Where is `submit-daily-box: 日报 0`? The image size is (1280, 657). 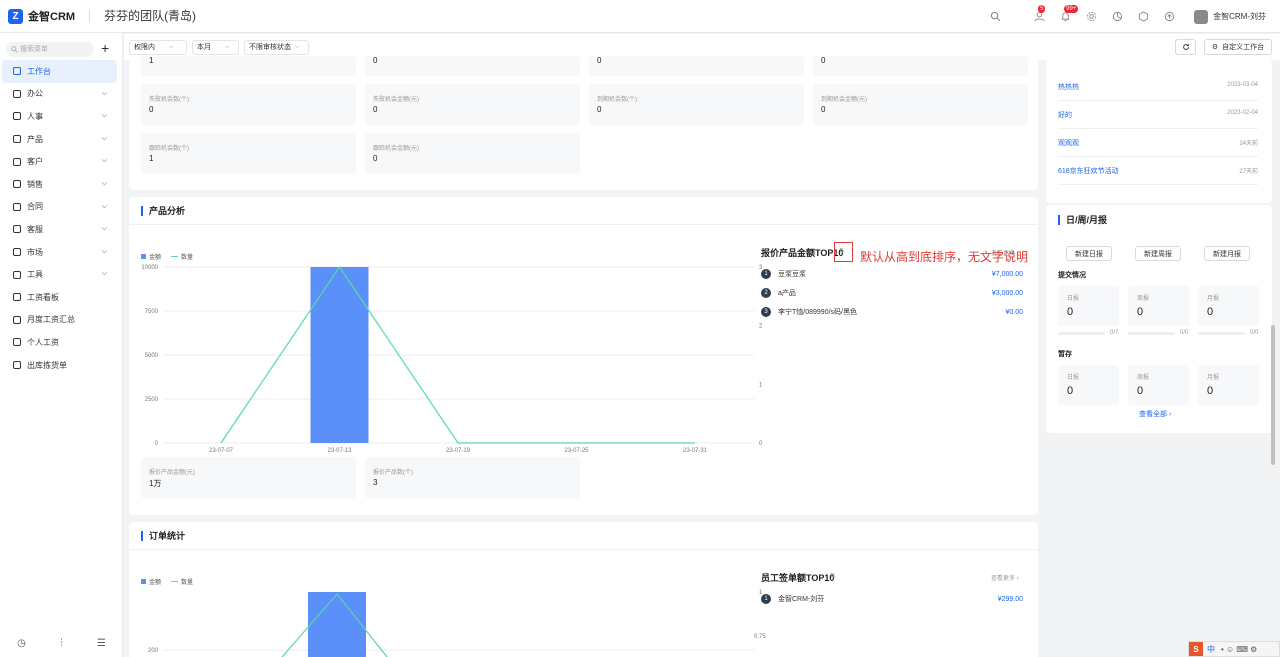
submit-daily-box: 日报 0 is located at coordinates (1088, 306).